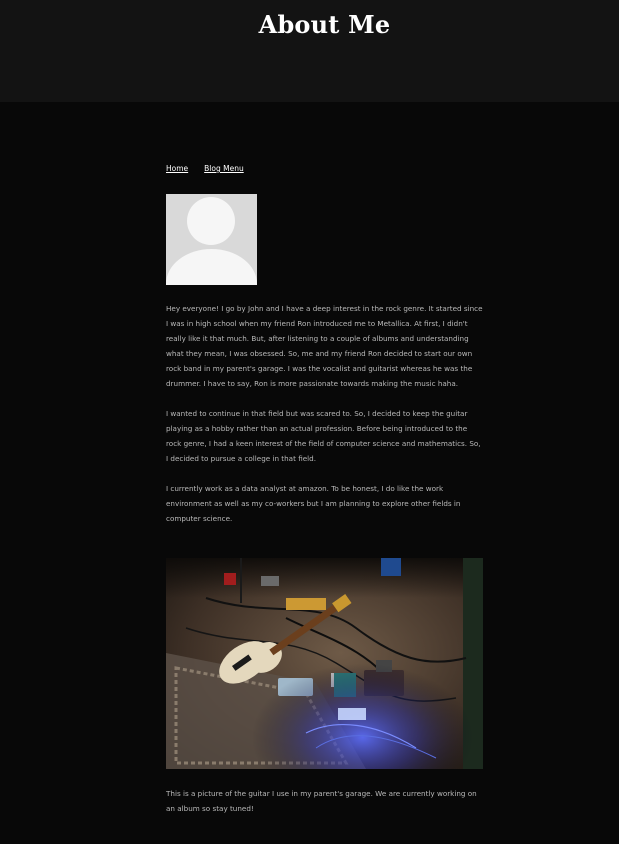  I want to click on avatar-body-shape, so click(211, 267).